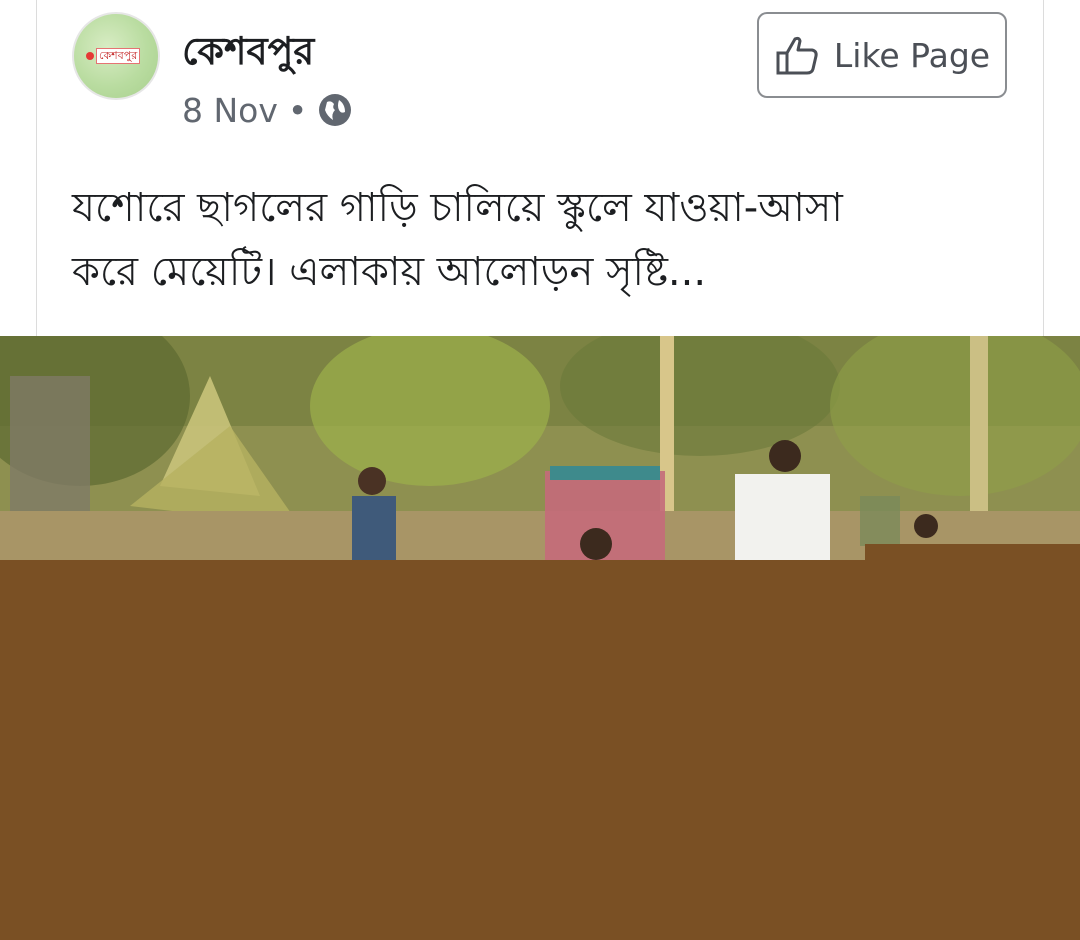  I want to click on page-avatar: কেশবপুর, so click(116, 56).